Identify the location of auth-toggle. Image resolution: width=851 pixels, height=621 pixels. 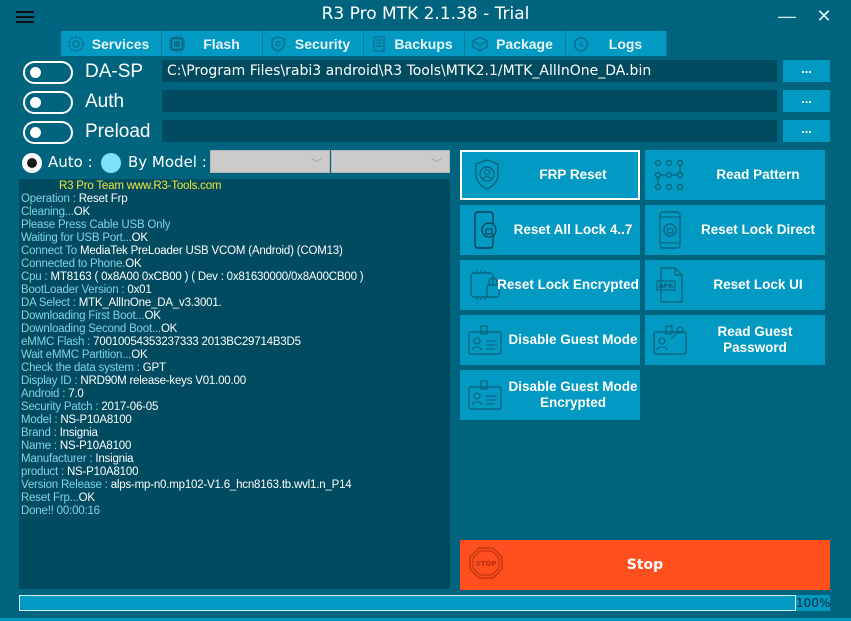
(48, 102).